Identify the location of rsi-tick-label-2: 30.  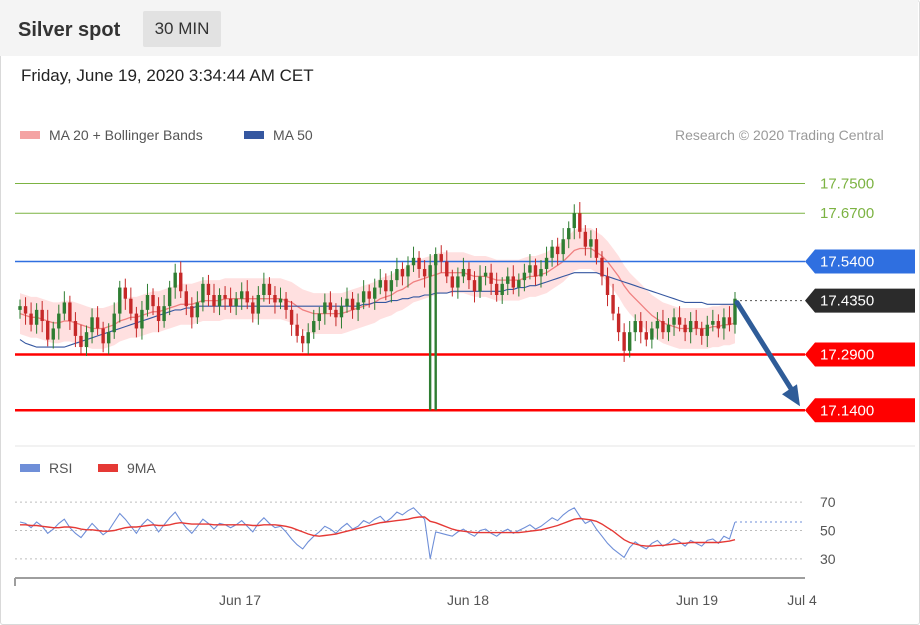
(828, 559).